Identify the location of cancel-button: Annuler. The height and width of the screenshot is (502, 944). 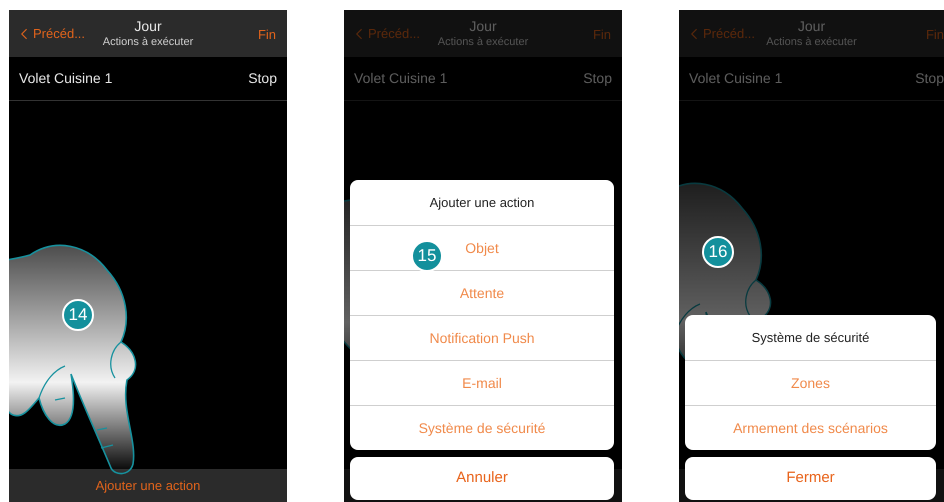
(482, 478).